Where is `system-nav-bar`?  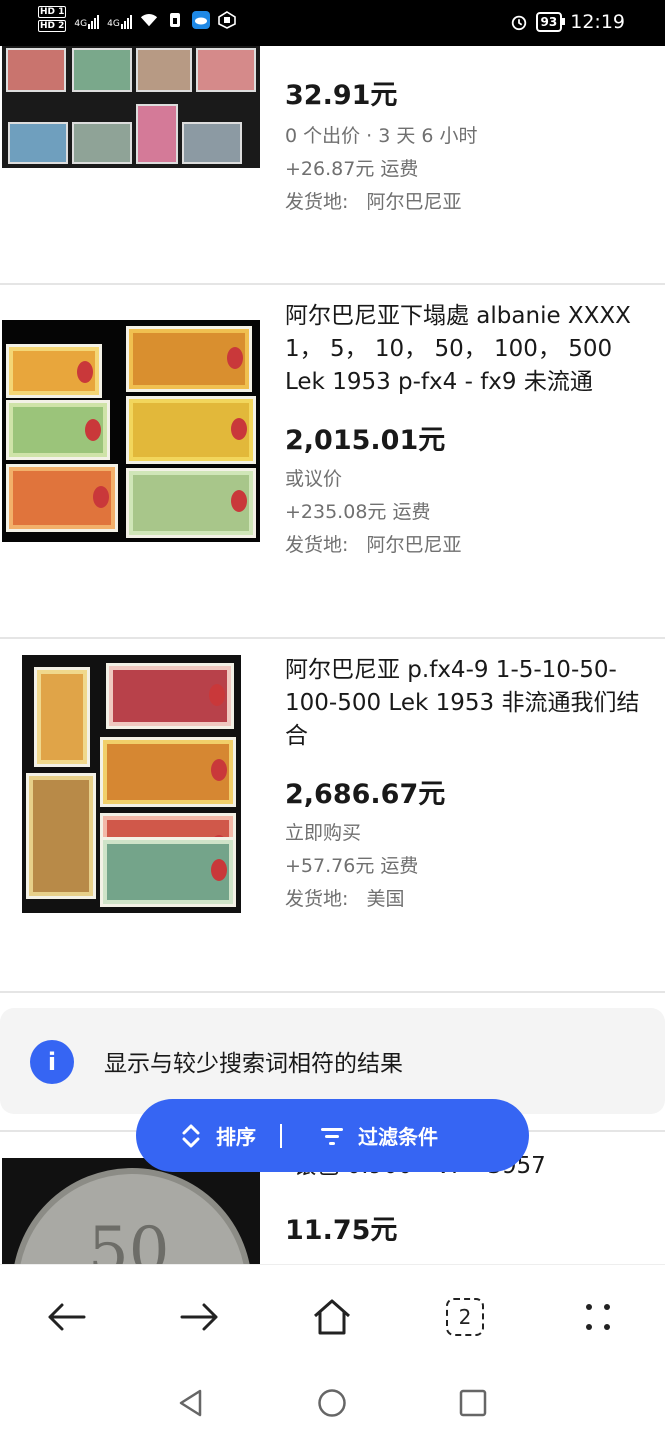
system-nav-bar is located at coordinates (332, 1404).